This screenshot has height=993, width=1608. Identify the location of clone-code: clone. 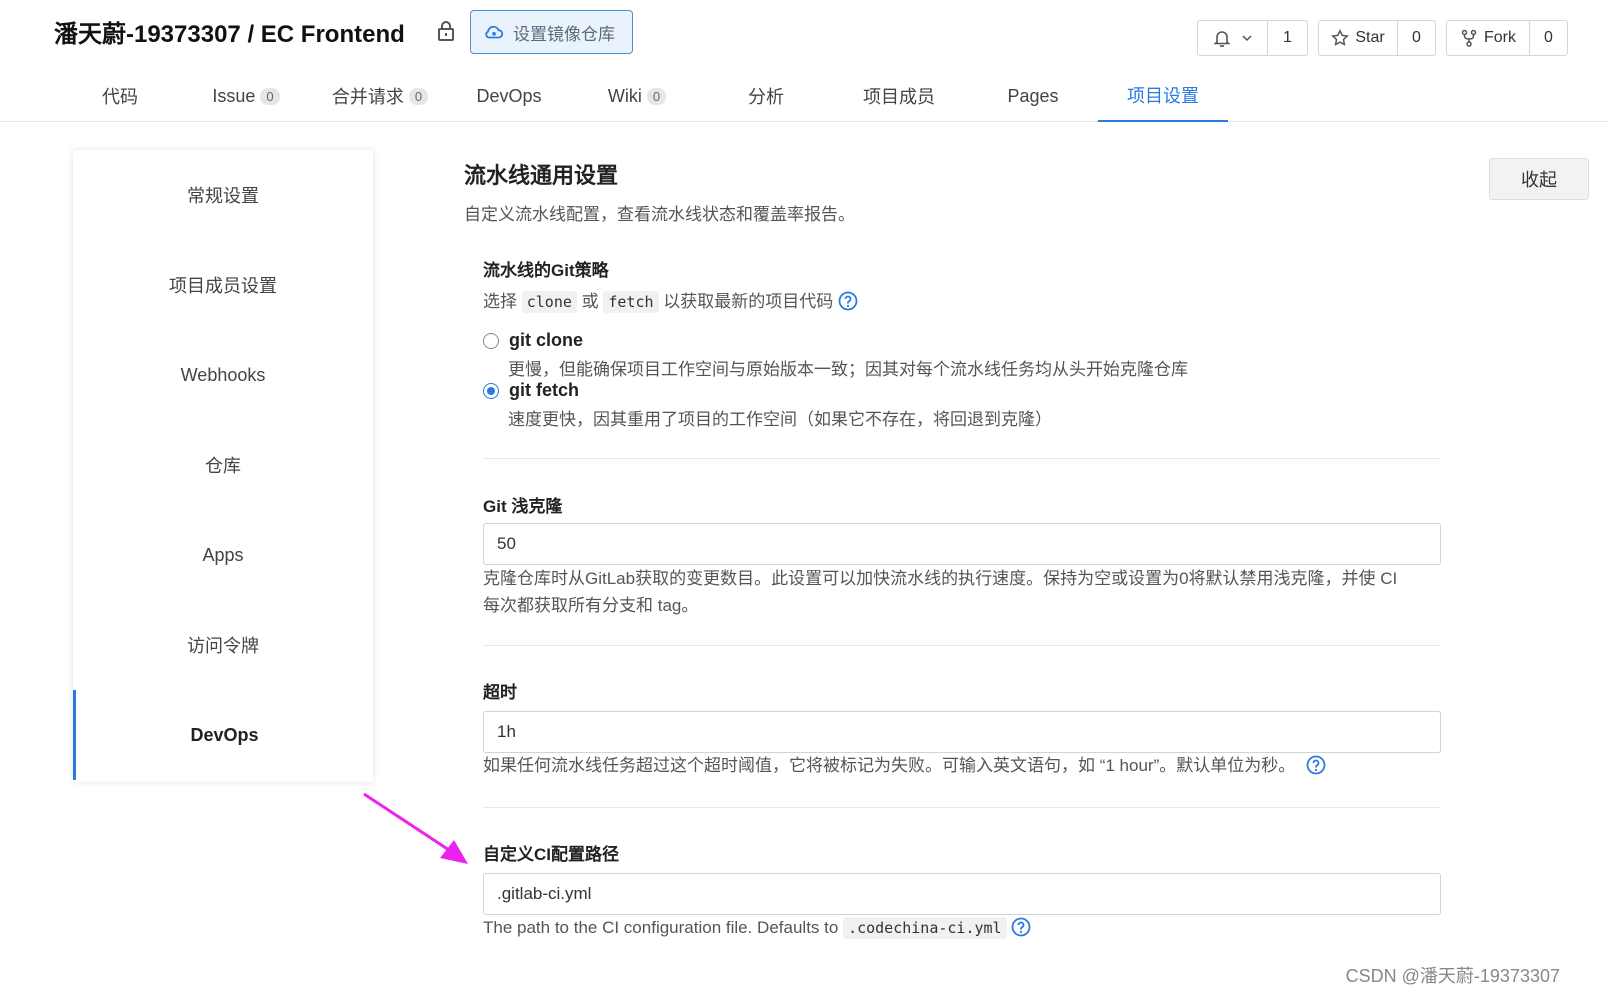
(549, 302).